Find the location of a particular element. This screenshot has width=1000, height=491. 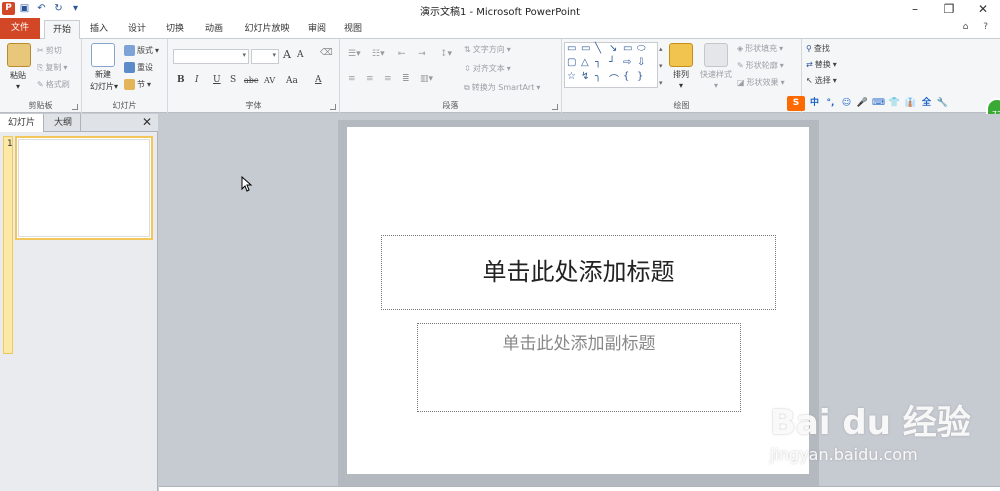

minimize-button: – is located at coordinates (915, 9).